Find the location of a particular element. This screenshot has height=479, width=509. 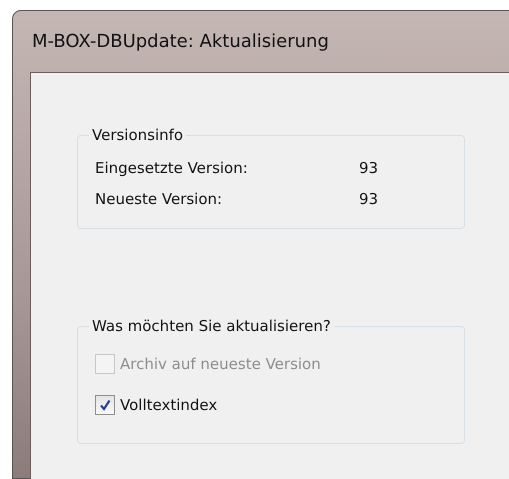

group-title: Versionsinfo is located at coordinates (137, 135).